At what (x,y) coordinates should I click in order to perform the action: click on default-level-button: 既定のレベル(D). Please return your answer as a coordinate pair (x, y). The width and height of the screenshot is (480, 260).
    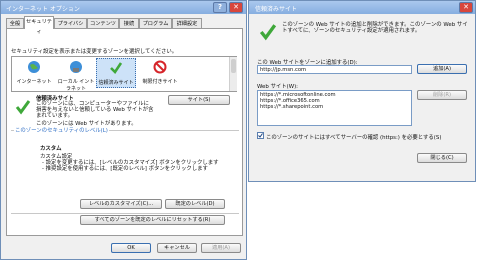
    Looking at the image, I should click on (195, 204).